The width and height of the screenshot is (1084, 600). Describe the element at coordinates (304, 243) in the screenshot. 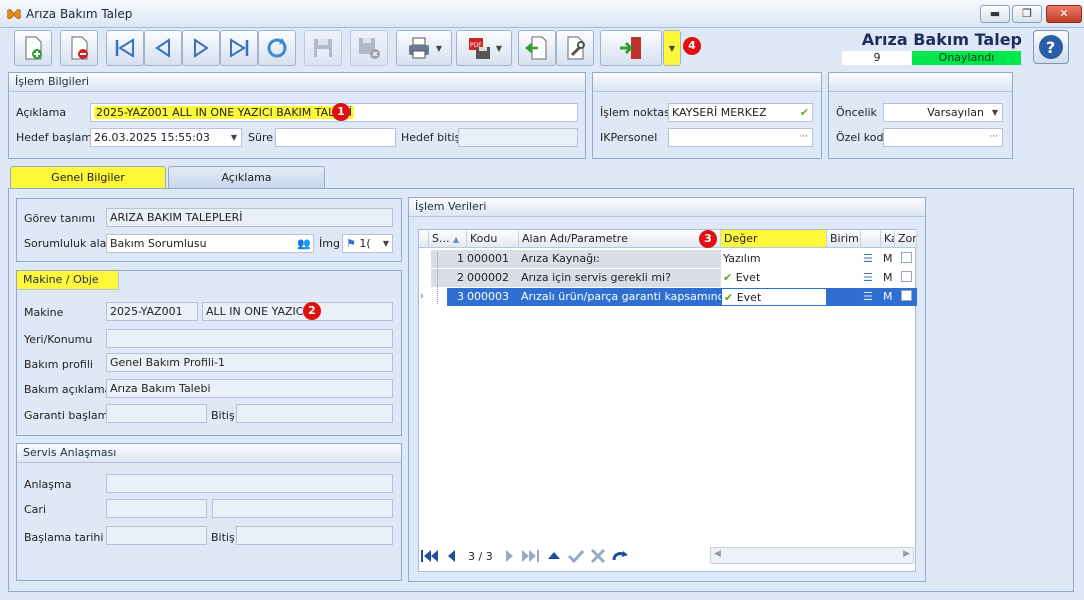

I see `people-icon: 👥` at that location.